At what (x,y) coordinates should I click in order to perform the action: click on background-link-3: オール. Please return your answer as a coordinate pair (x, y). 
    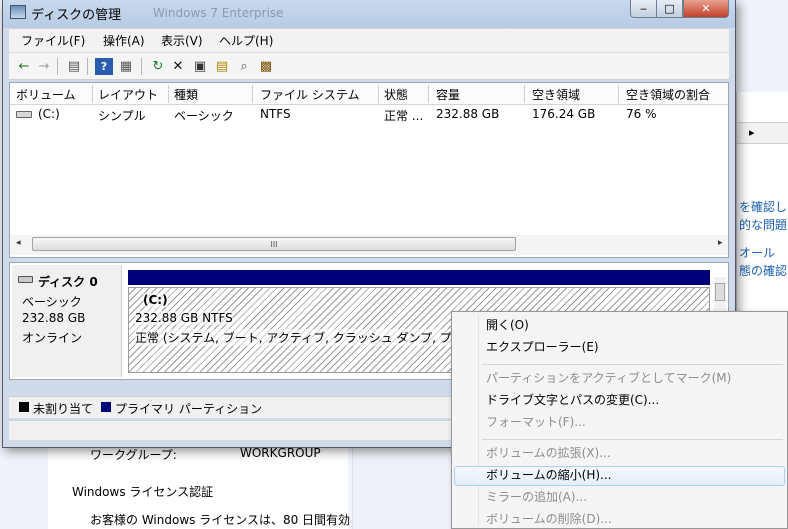
    Looking at the image, I should click on (757, 252).